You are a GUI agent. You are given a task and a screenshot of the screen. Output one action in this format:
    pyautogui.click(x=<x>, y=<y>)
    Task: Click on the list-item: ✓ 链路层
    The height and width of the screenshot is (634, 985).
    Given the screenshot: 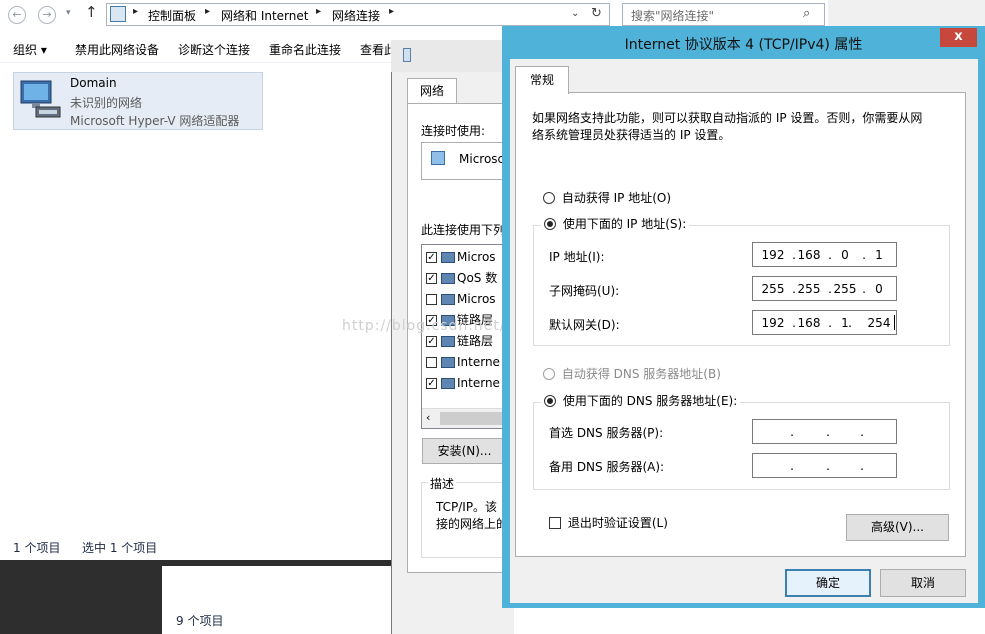 What is the action you would take?
    pyautogui.click(x=466, y=341)
    